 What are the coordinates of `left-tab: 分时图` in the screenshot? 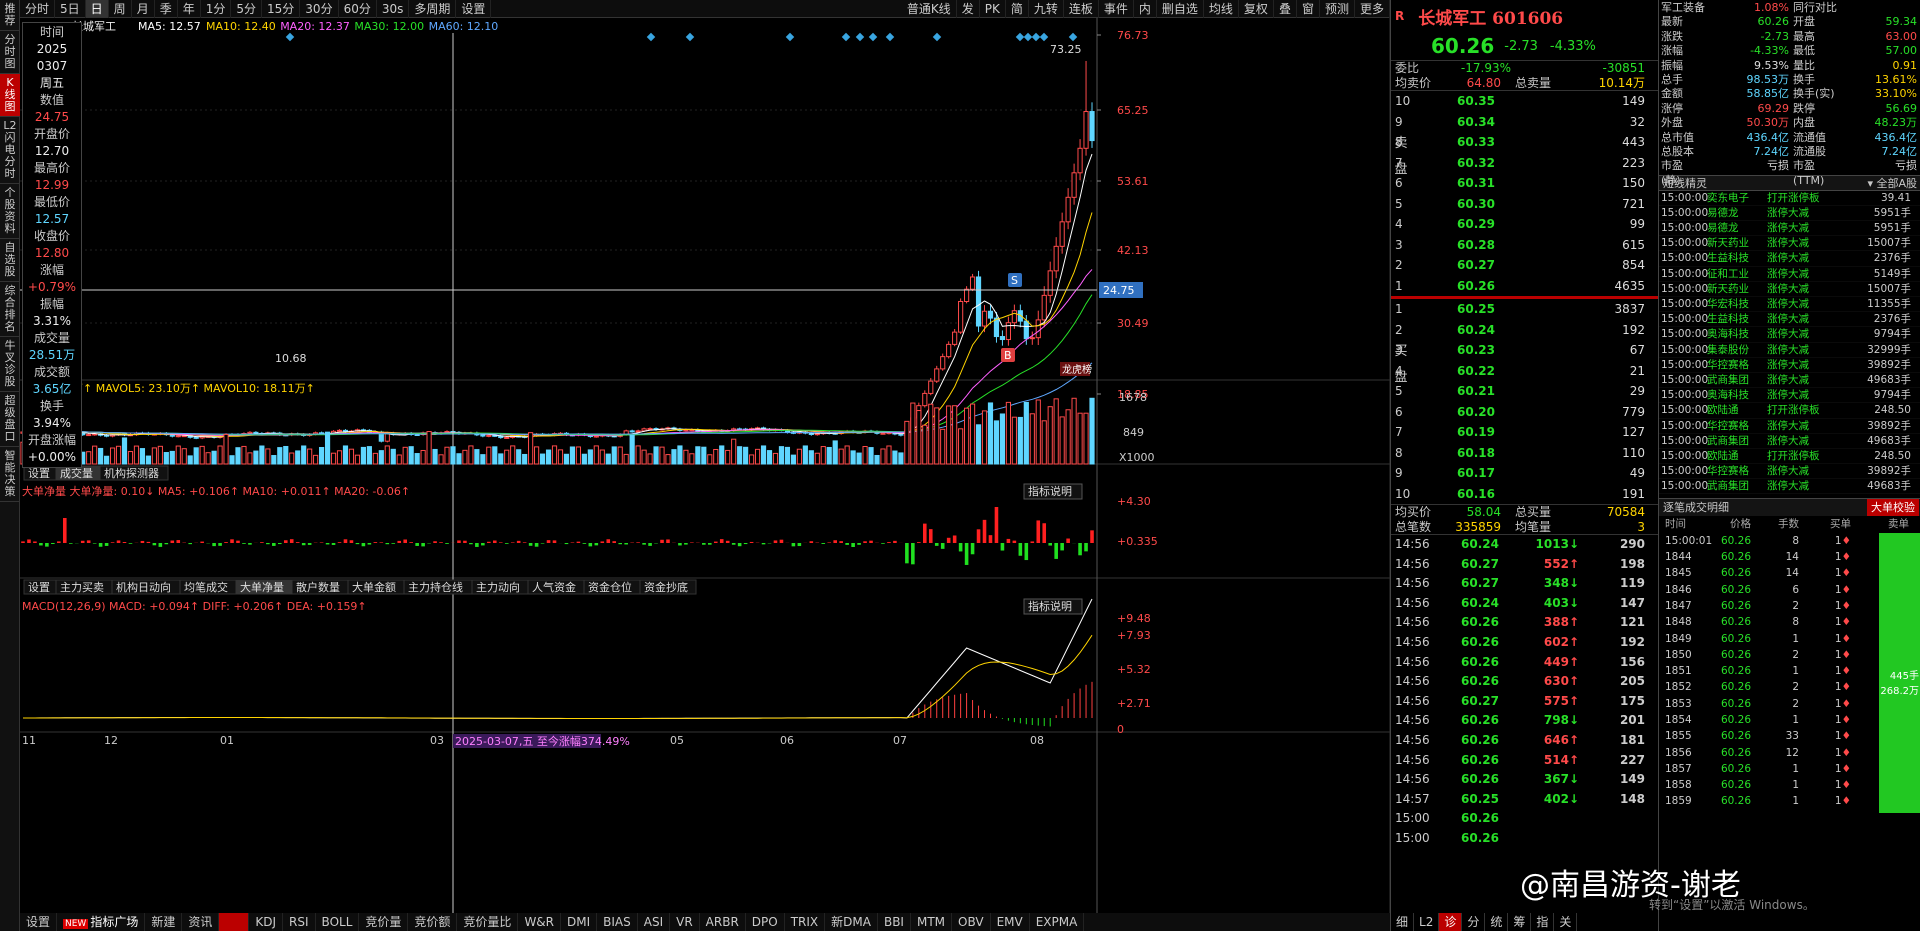 It's located at (10, 52).